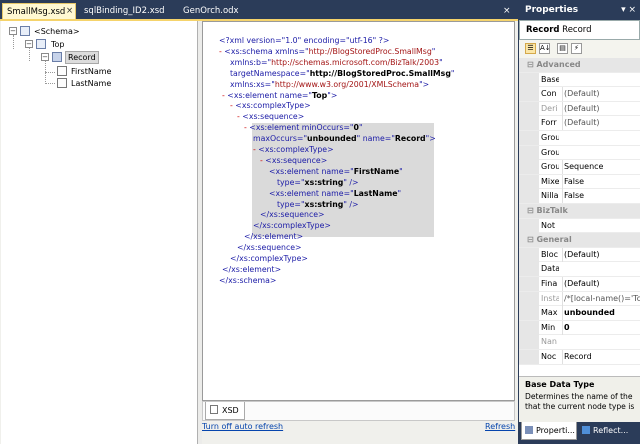  What do you see at coordinates (550, 298) in the screenshot?
I see `property-name: Insta` at bounding box center [550, 298].